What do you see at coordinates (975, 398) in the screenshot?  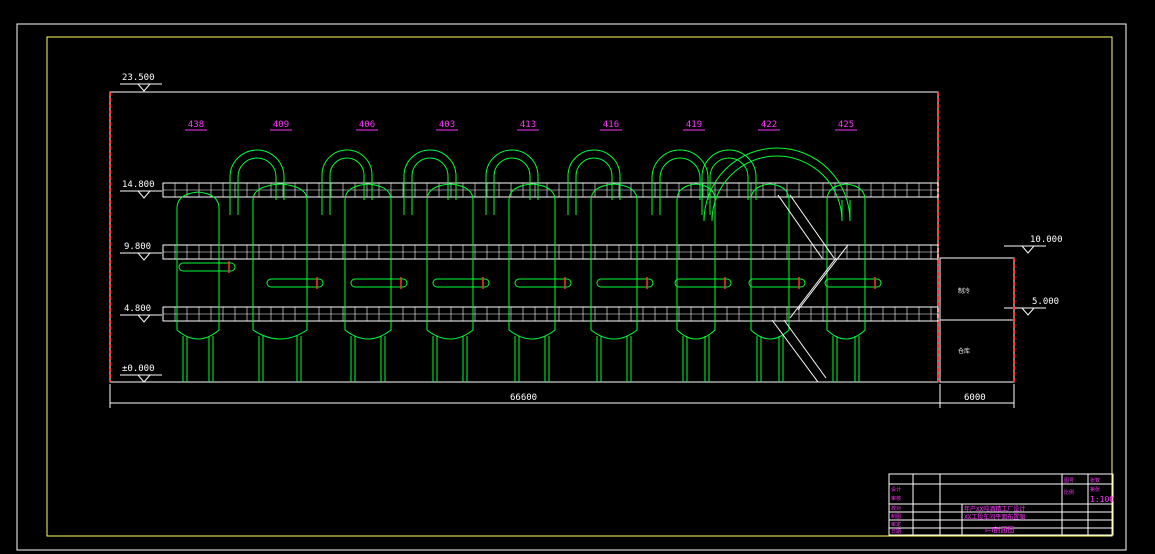 I see `annex-width-dimension: 6000` at bounding box center [975, 398].